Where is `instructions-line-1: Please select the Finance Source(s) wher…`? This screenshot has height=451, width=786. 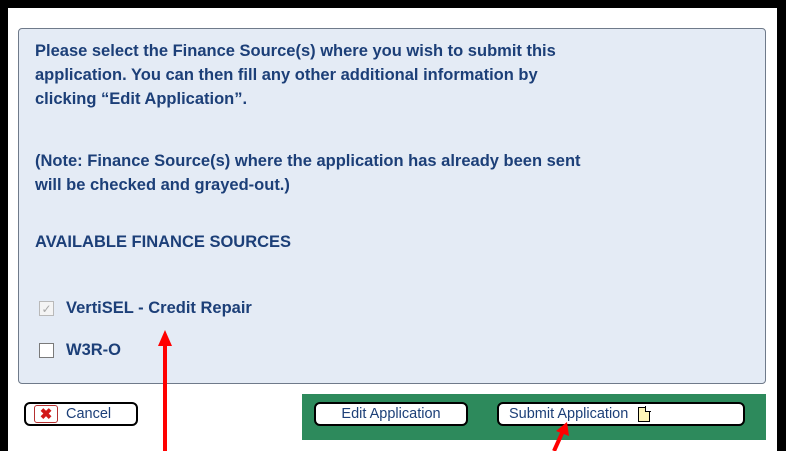 instructions-line-1: Please select the Finance Source(s) wher… is located at coordinates (295, 51).